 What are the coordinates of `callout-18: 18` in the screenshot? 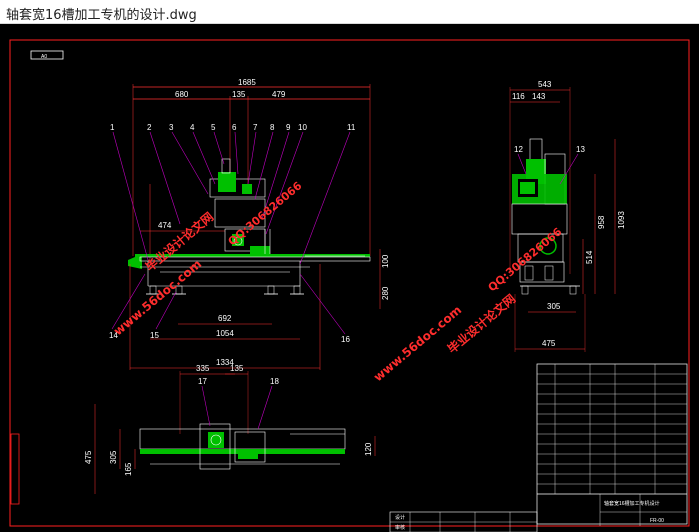 It's located at (274, 381).